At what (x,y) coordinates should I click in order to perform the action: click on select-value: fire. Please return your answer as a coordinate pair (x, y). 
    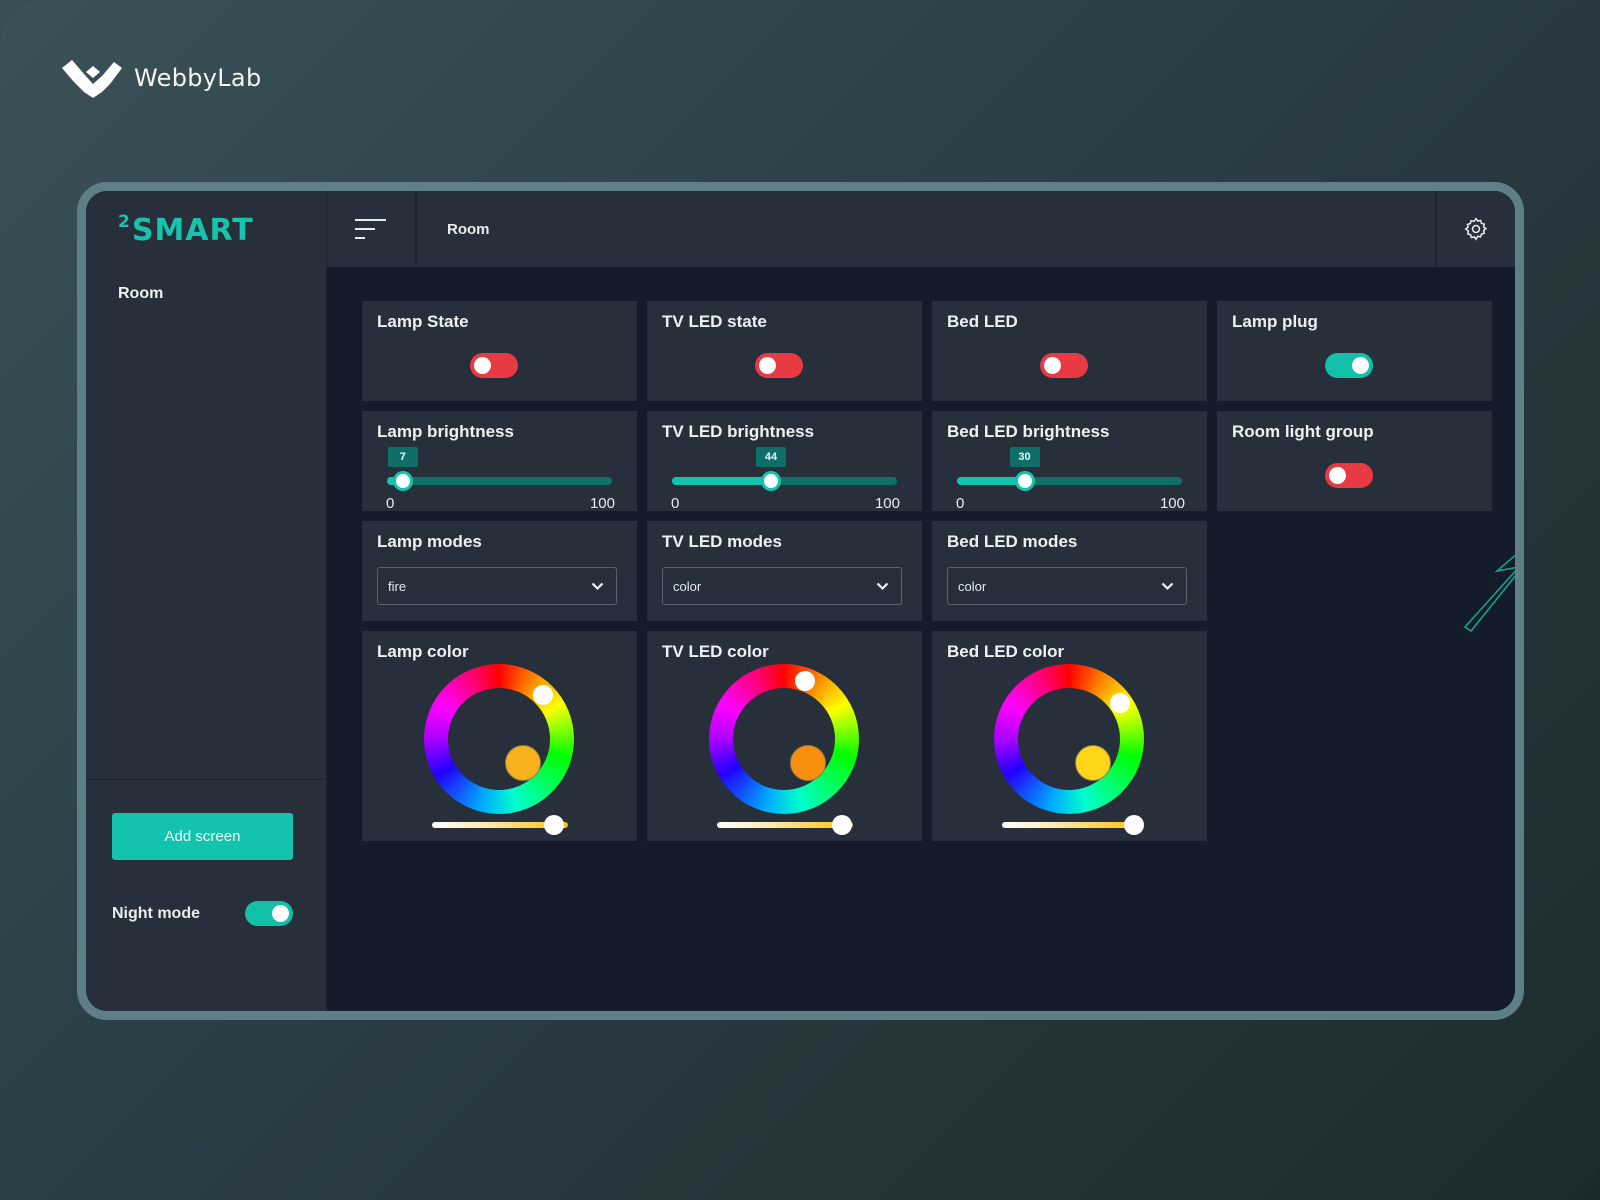
    Looking at the image, I should click on (397, 586).